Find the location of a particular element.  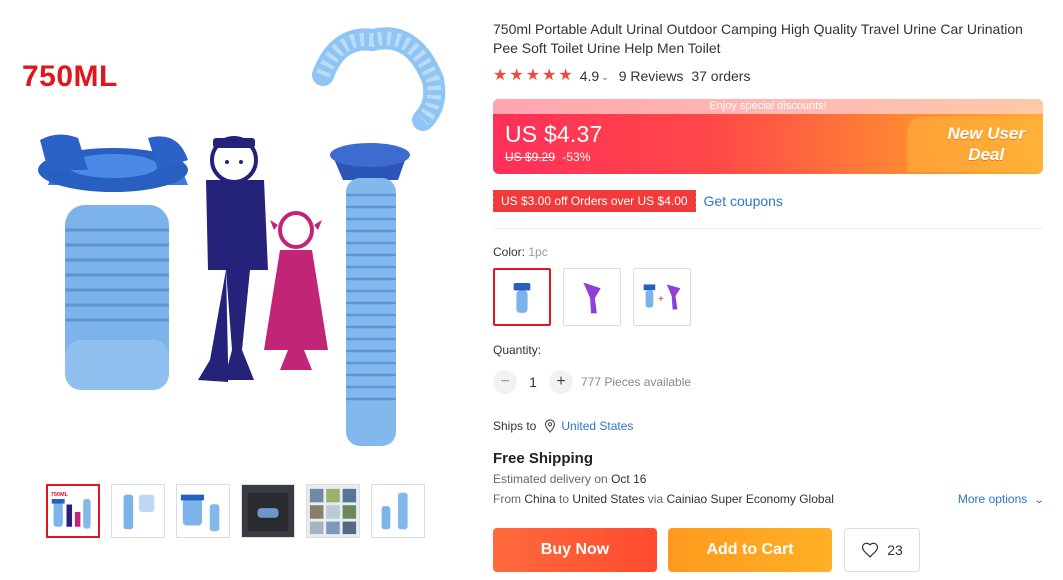

current-price: US $4.37 is located at coordinates (554, 134).